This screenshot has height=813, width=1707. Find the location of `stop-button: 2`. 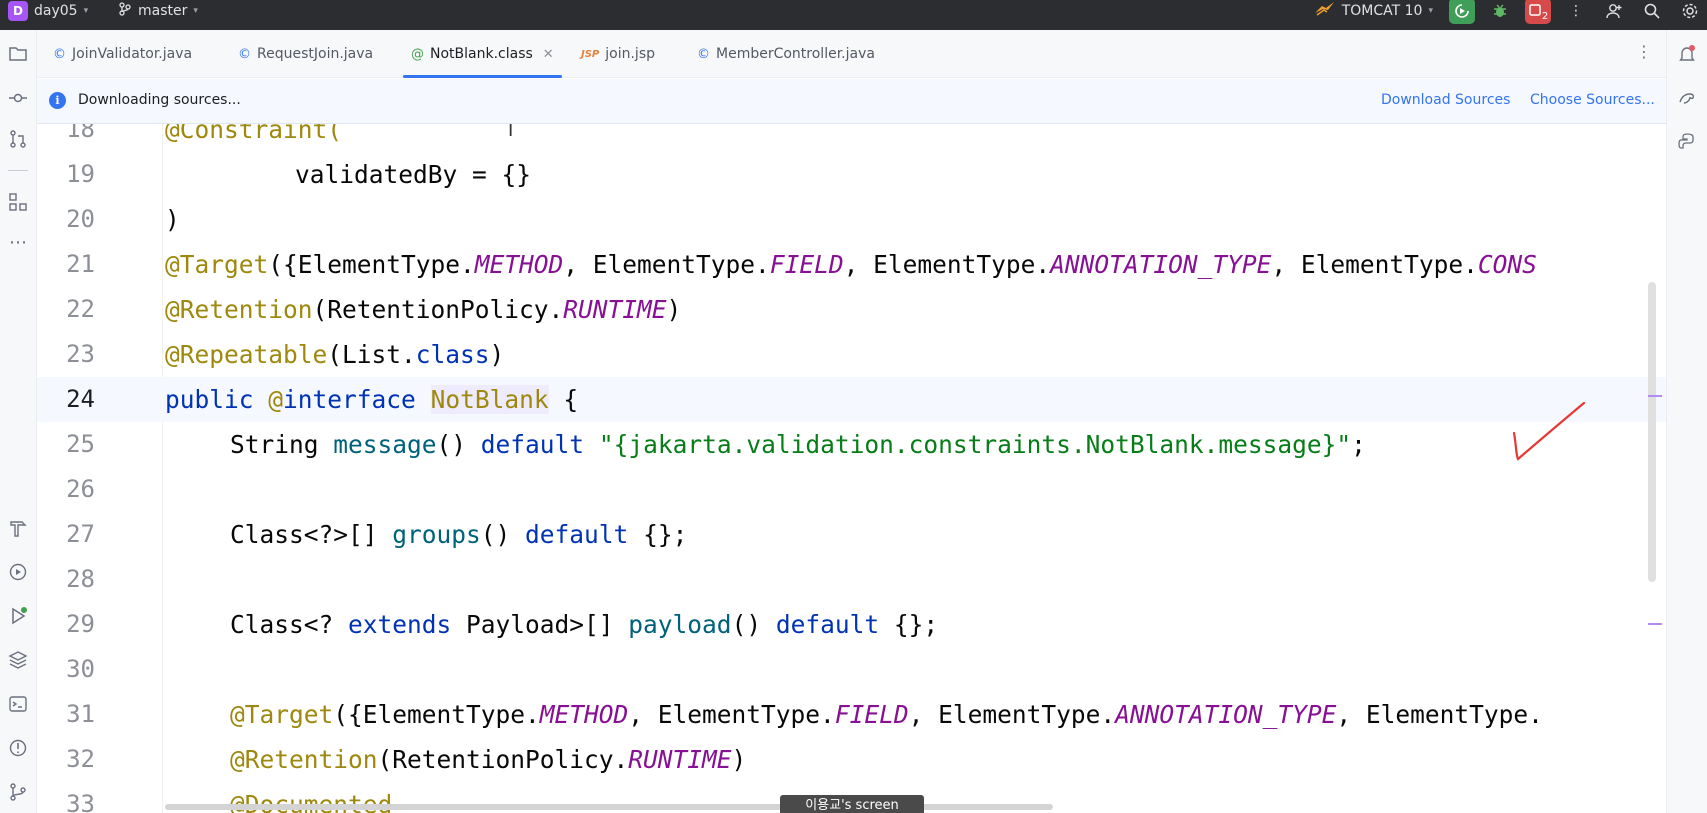

stop-button: 2 is located at coordinates (1538, 12).